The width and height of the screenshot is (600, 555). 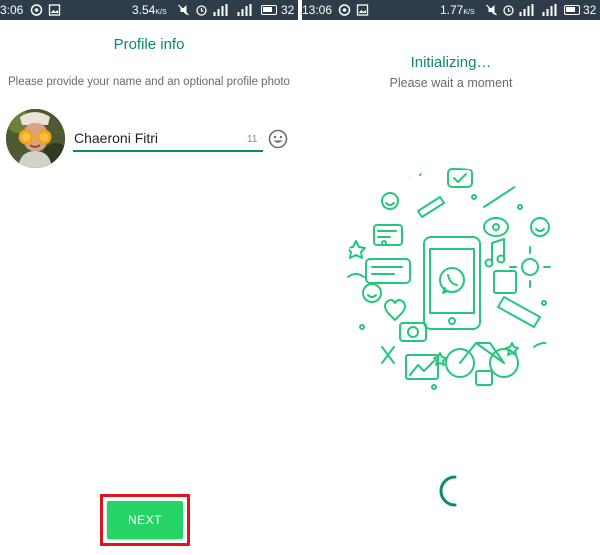 I want to click on network-speed: 3.54K/S, so click(x=149, y=10).